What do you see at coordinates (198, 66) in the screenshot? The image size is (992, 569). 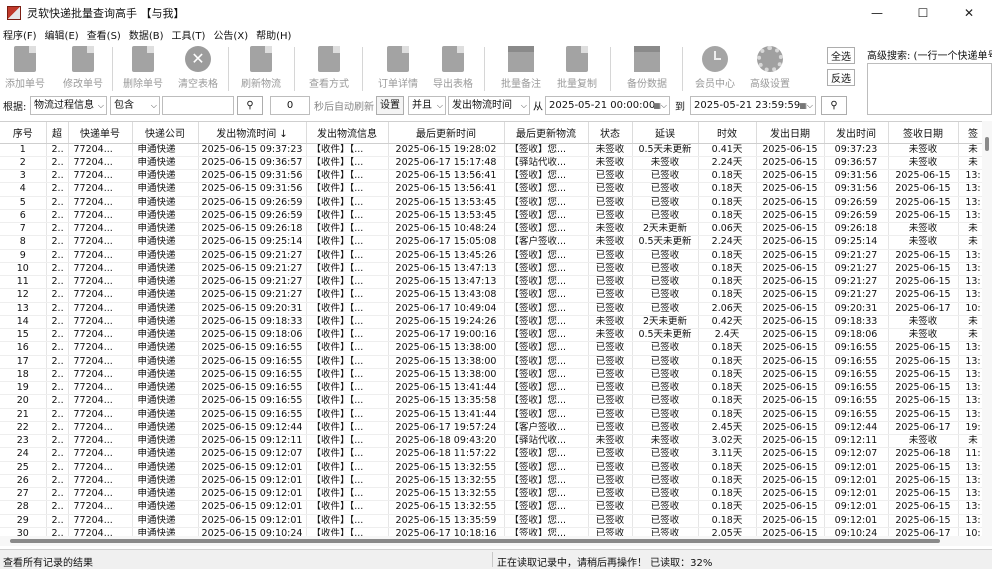 I see `clear-button: ✕ 清空表格` at bounding box center [198, 66].